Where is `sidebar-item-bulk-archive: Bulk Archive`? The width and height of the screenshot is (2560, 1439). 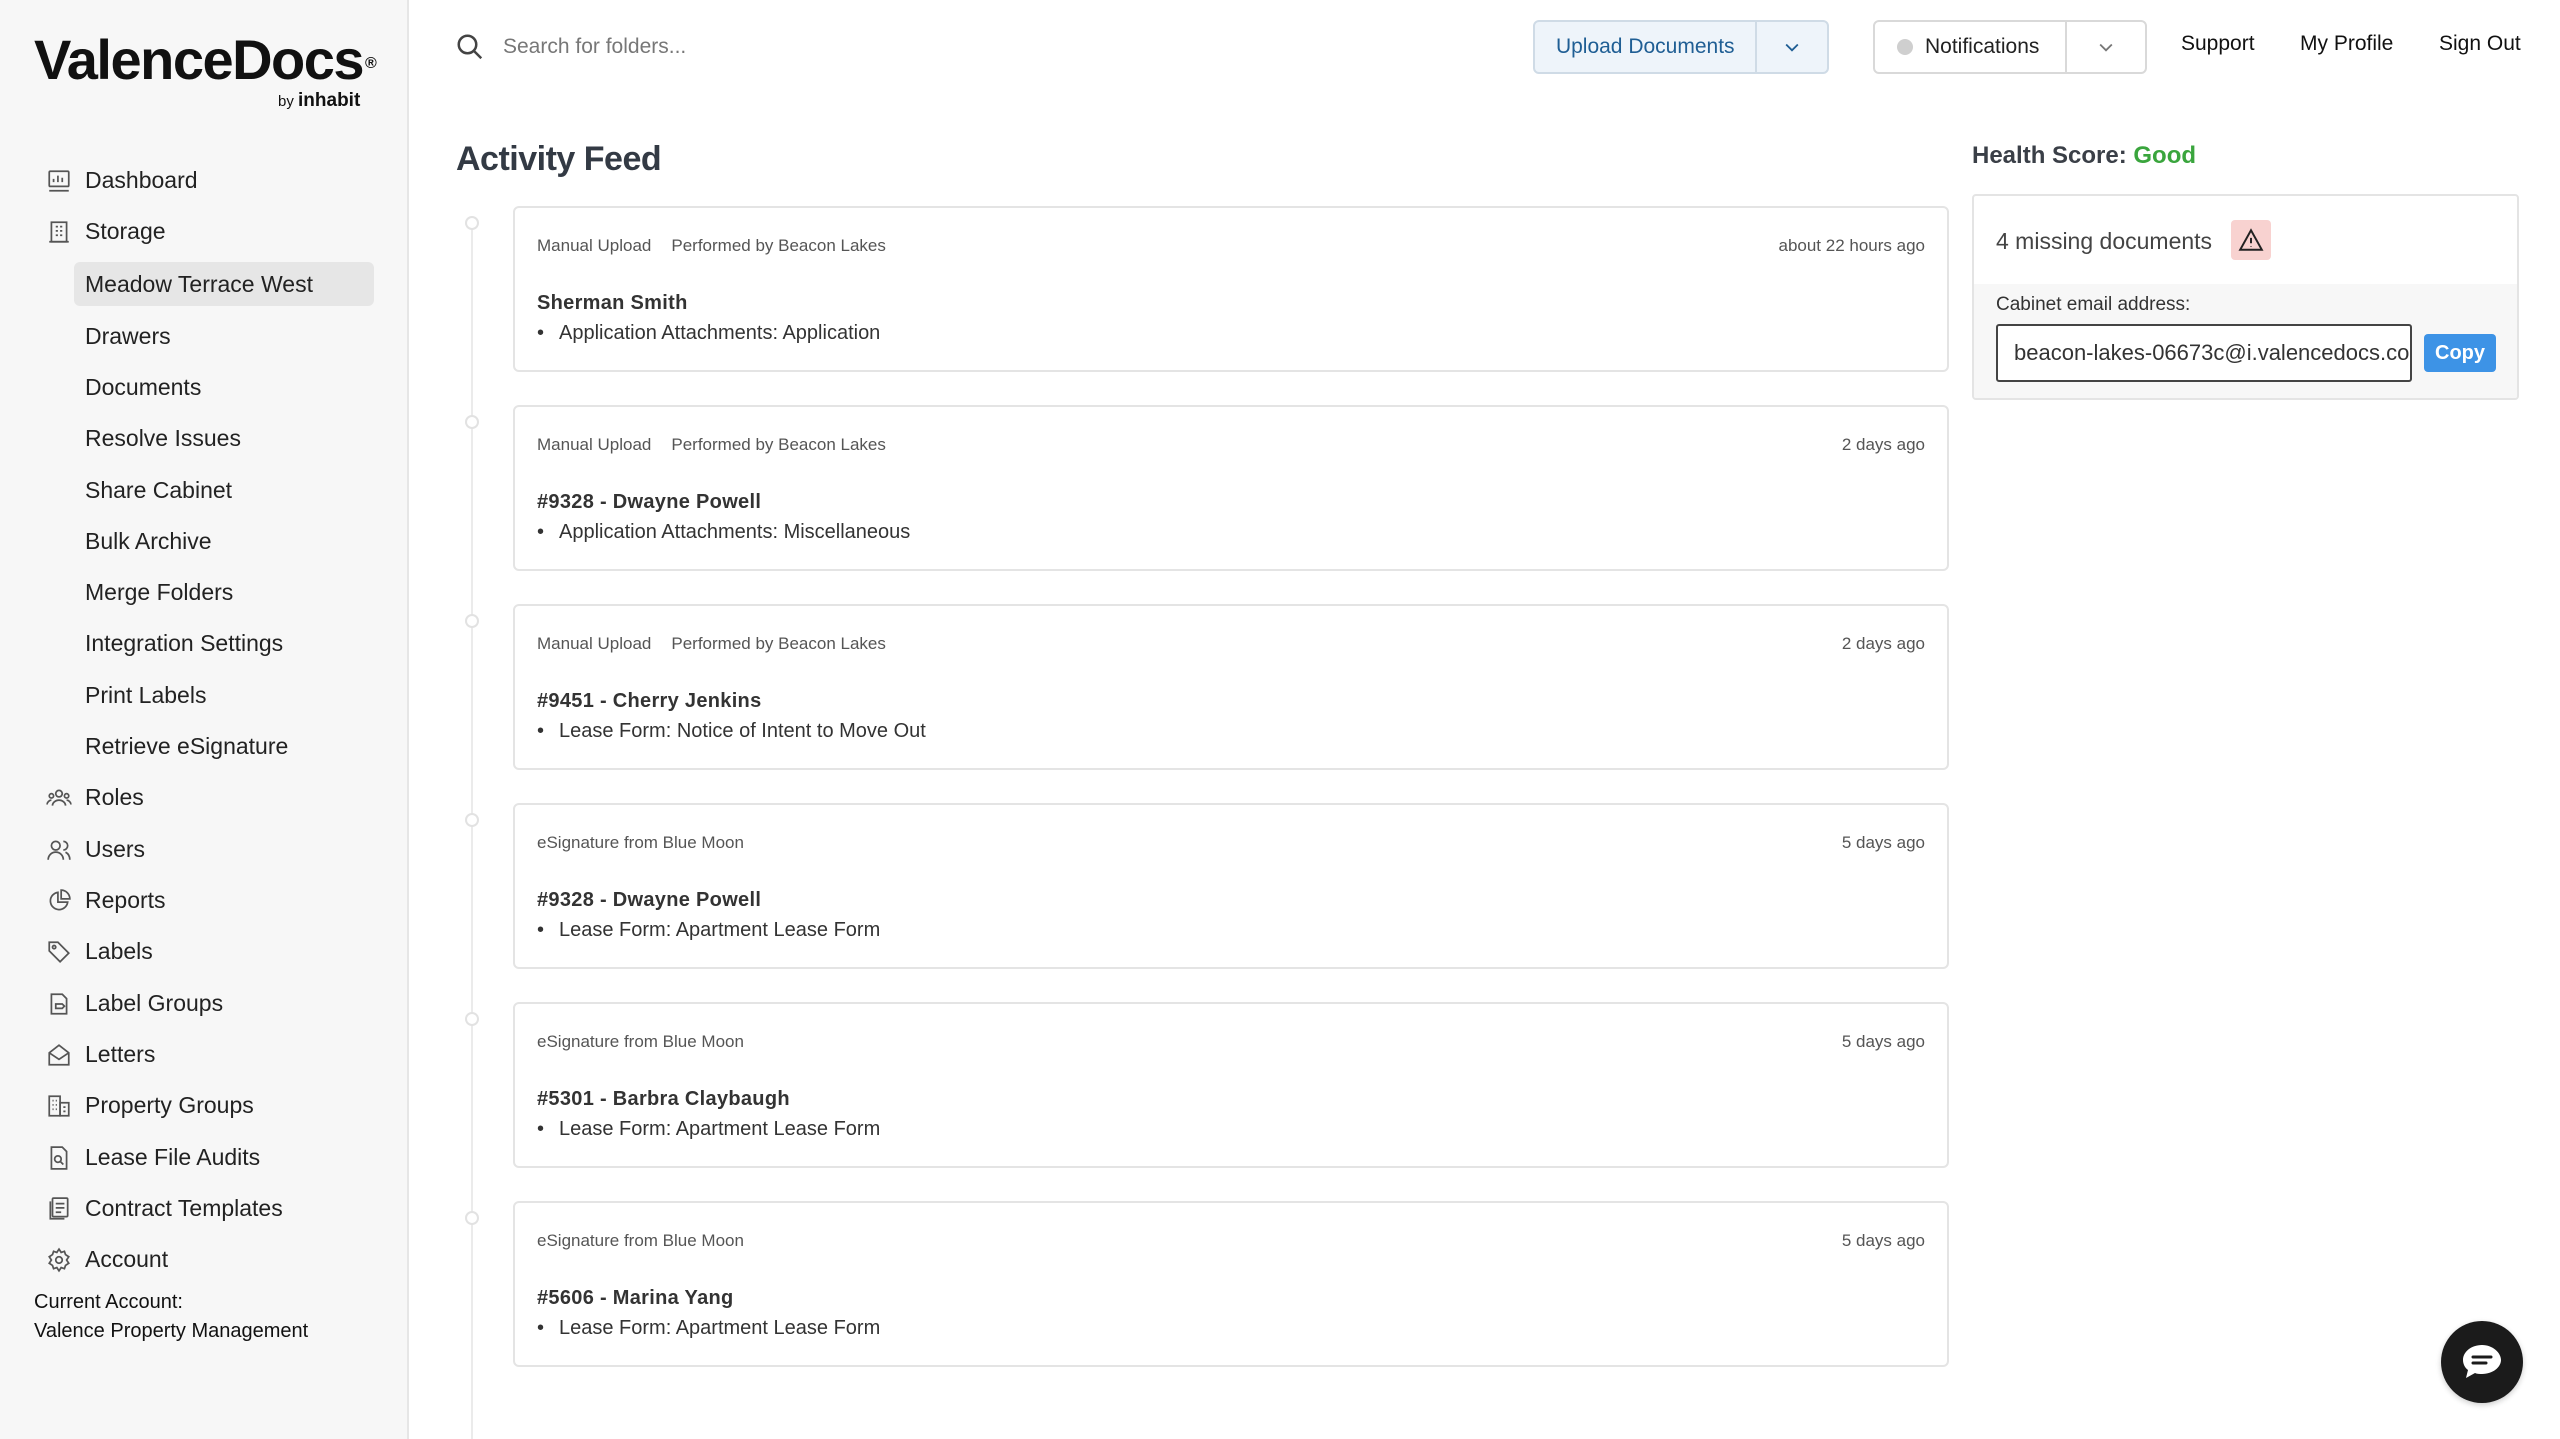 sidebar-item-bulk-archive: Bulk Archive is located at coordinates (204, 541).